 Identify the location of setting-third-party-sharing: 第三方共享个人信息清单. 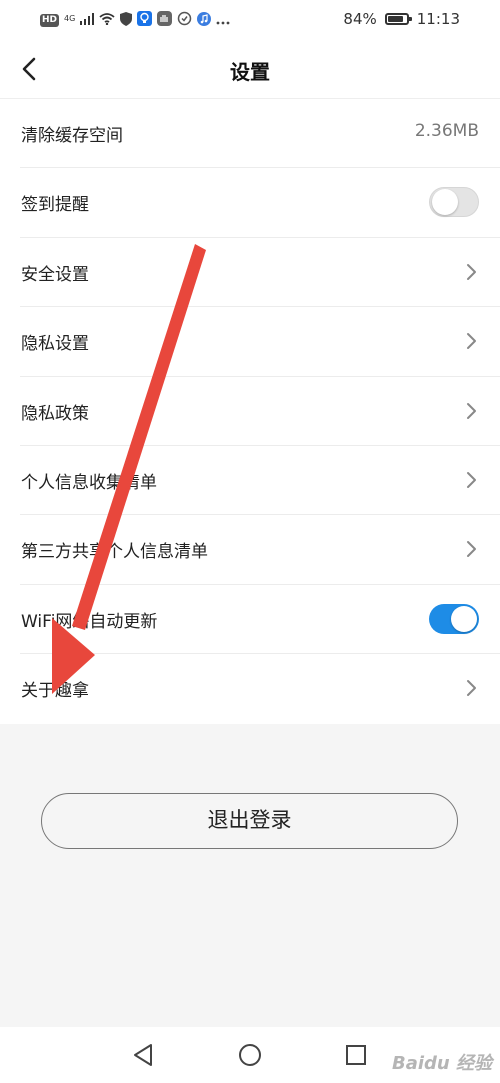
(260, 550).